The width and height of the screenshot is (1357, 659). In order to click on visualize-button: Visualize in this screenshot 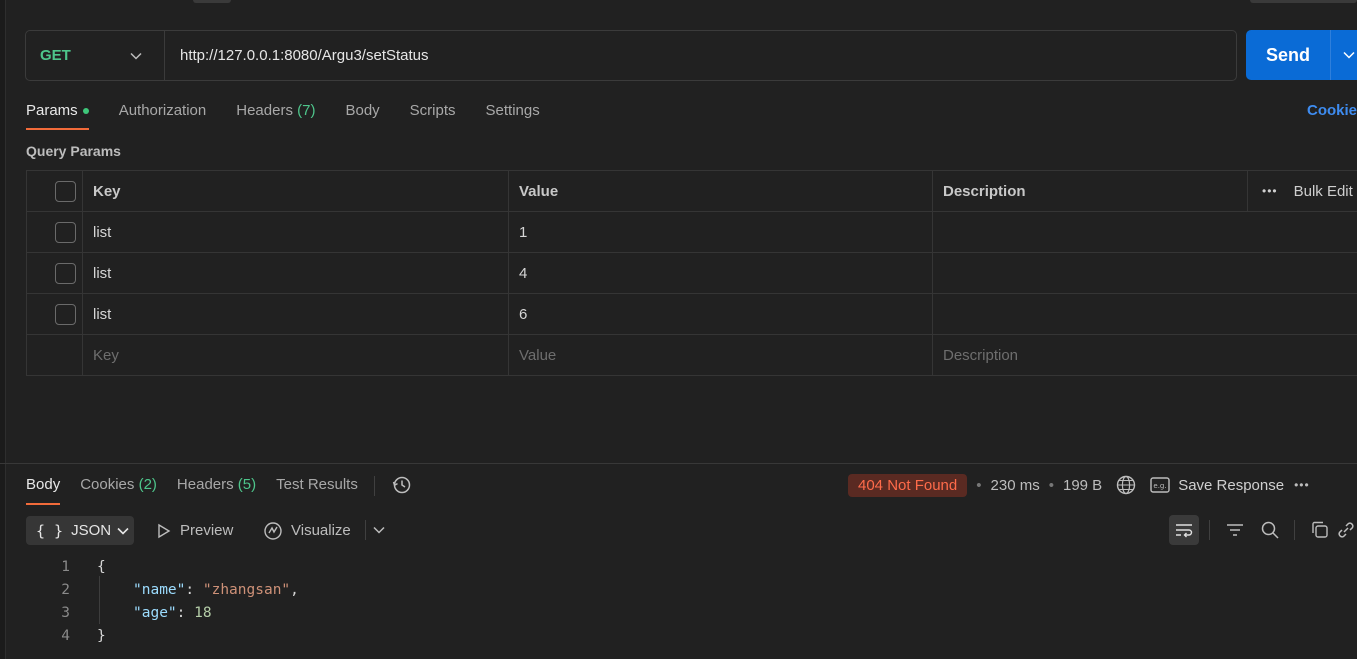, I will do `click(307, 530)`.